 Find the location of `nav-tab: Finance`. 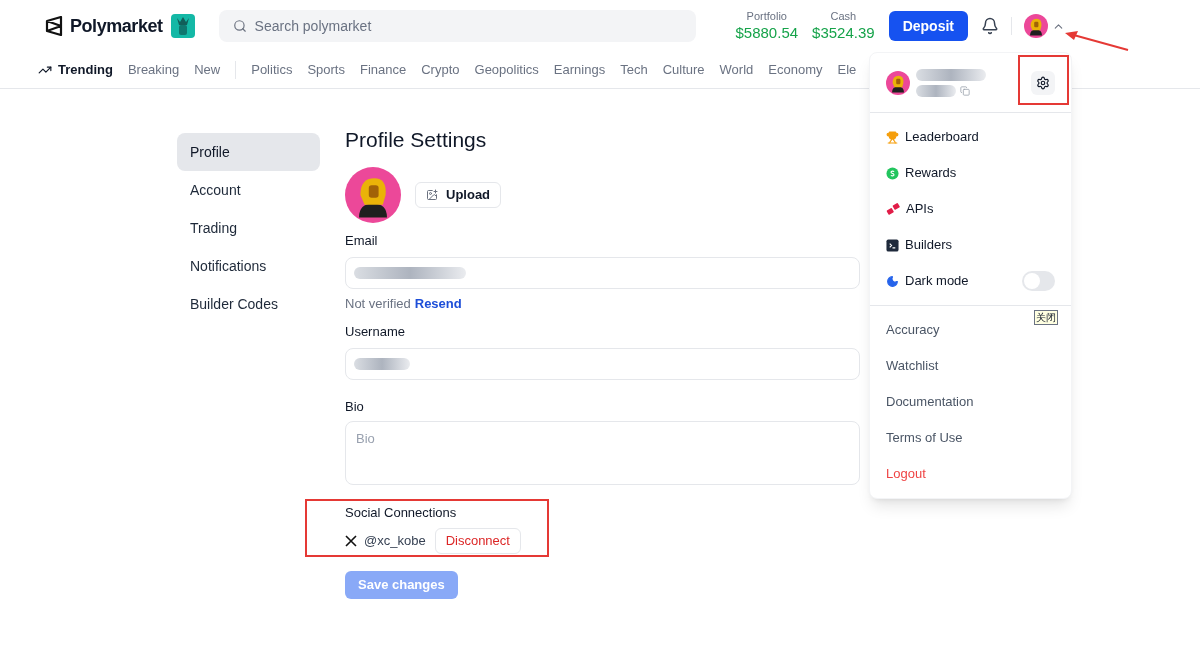

nav-tab: Finance is located at coordinates (383, 70).